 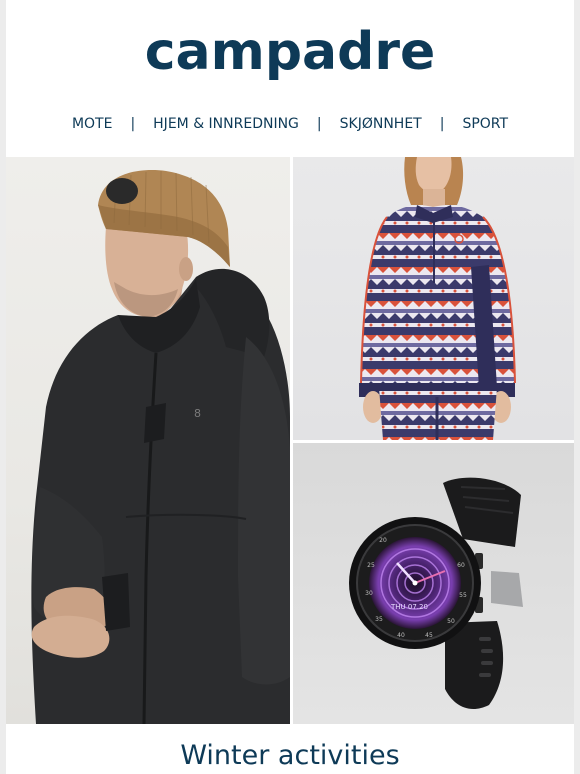 What do you see at coordinates (226, 124) in the screenshot?
I see `nav-item-hjem-innredning: HJEM & INNREDNING` at bounding box center [226, 124].